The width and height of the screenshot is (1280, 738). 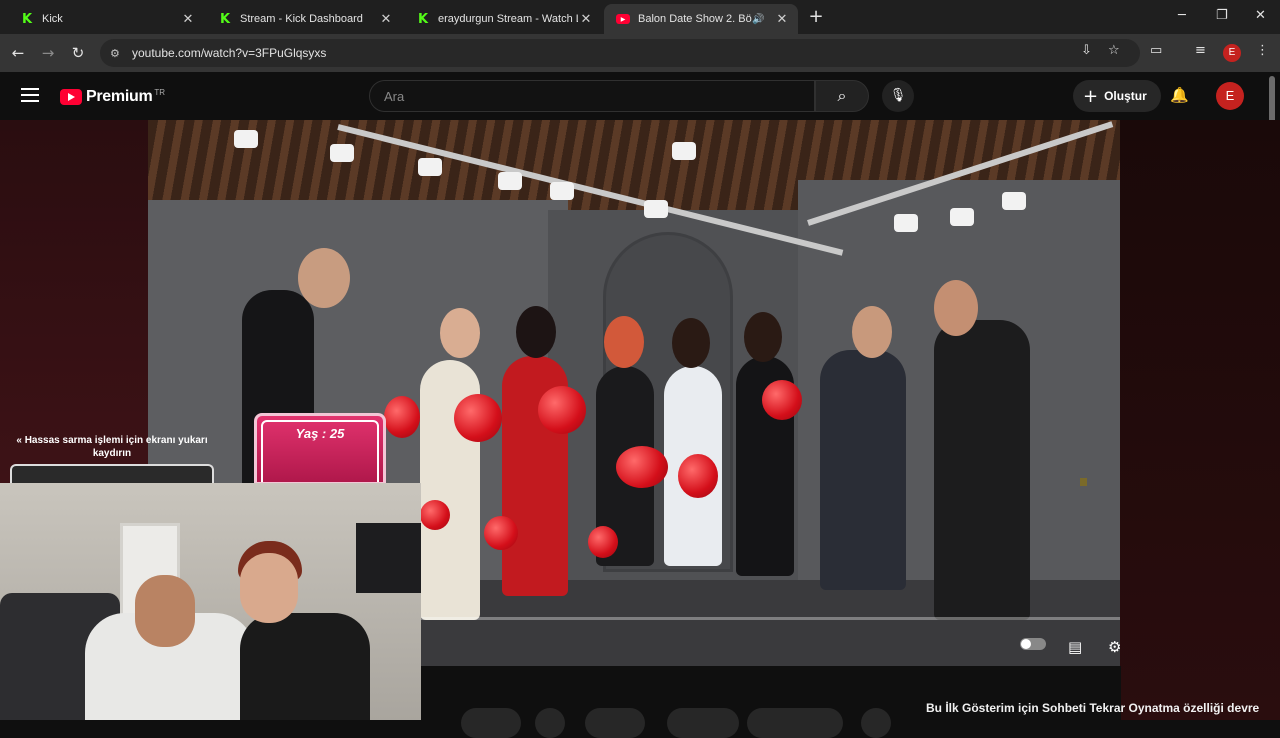 I want to click on logo-region: TR, so click(x=160, y=92).